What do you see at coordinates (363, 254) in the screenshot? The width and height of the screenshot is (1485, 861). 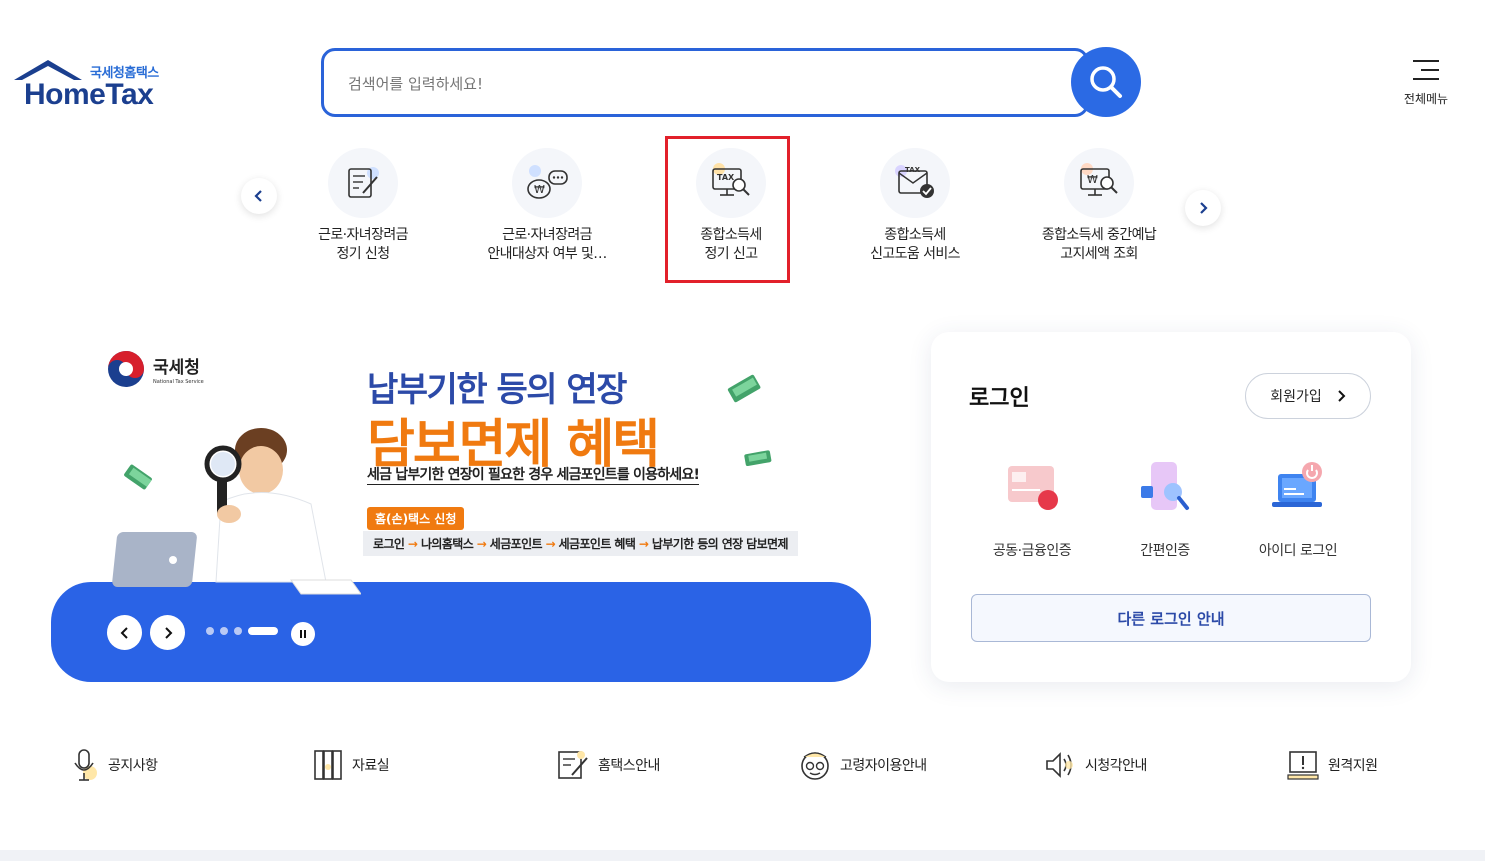 I see `quick-menu-label-2: 정기 신청` at bounding box center [363, 254].